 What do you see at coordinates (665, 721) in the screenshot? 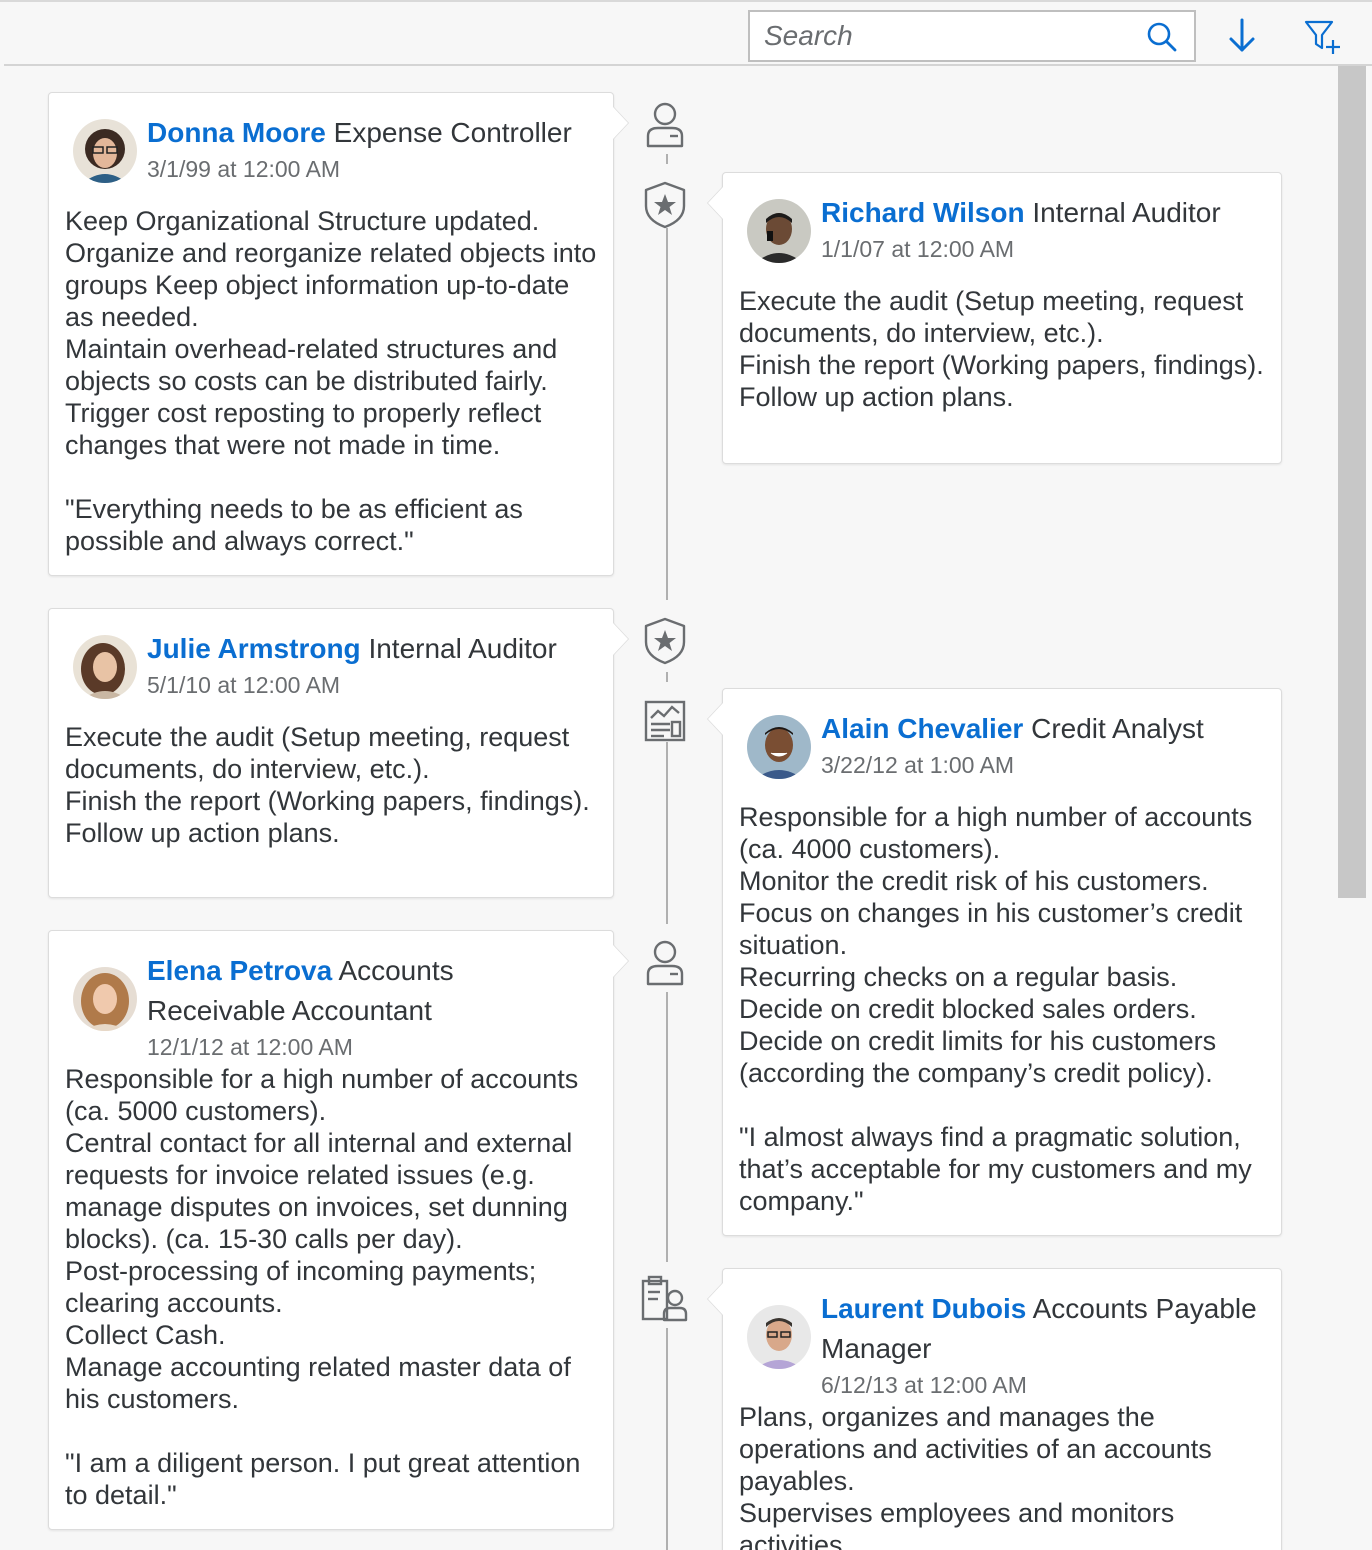
I see `report-chart-icon` at bounding box center [665, 721].